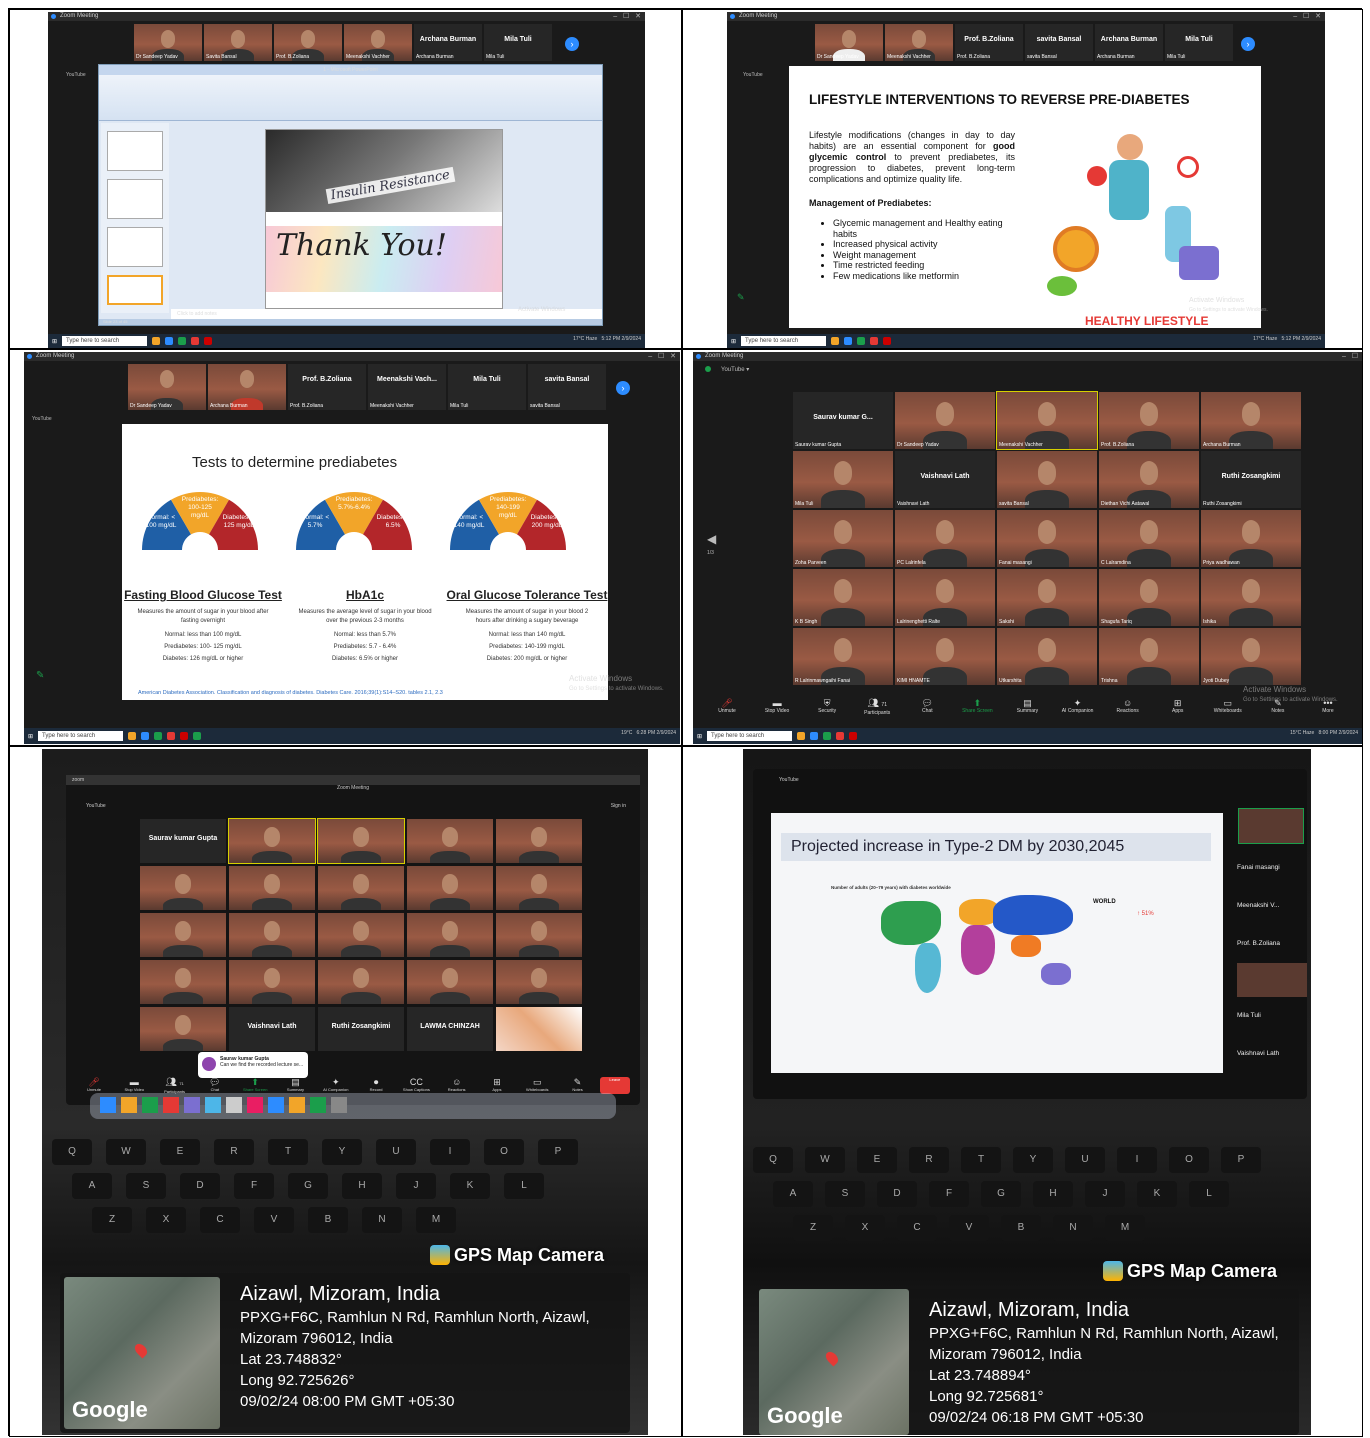 Image resolution: width=1370 pixels, height=1438 pixels. What do you see at coordinates (843, 479) in the screenshot?
I see `participant-tile: Mila Tuli` at bounding box center [843, 479].